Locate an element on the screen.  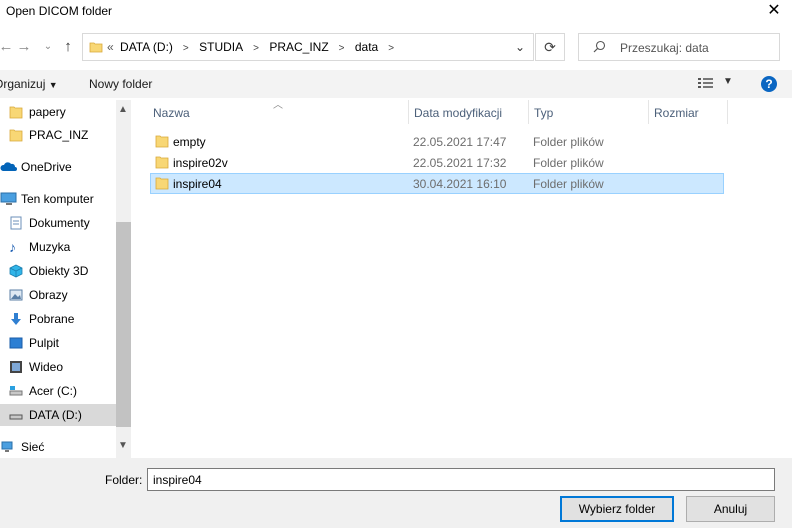
cloud-icon is located at coordinates (9, 167).